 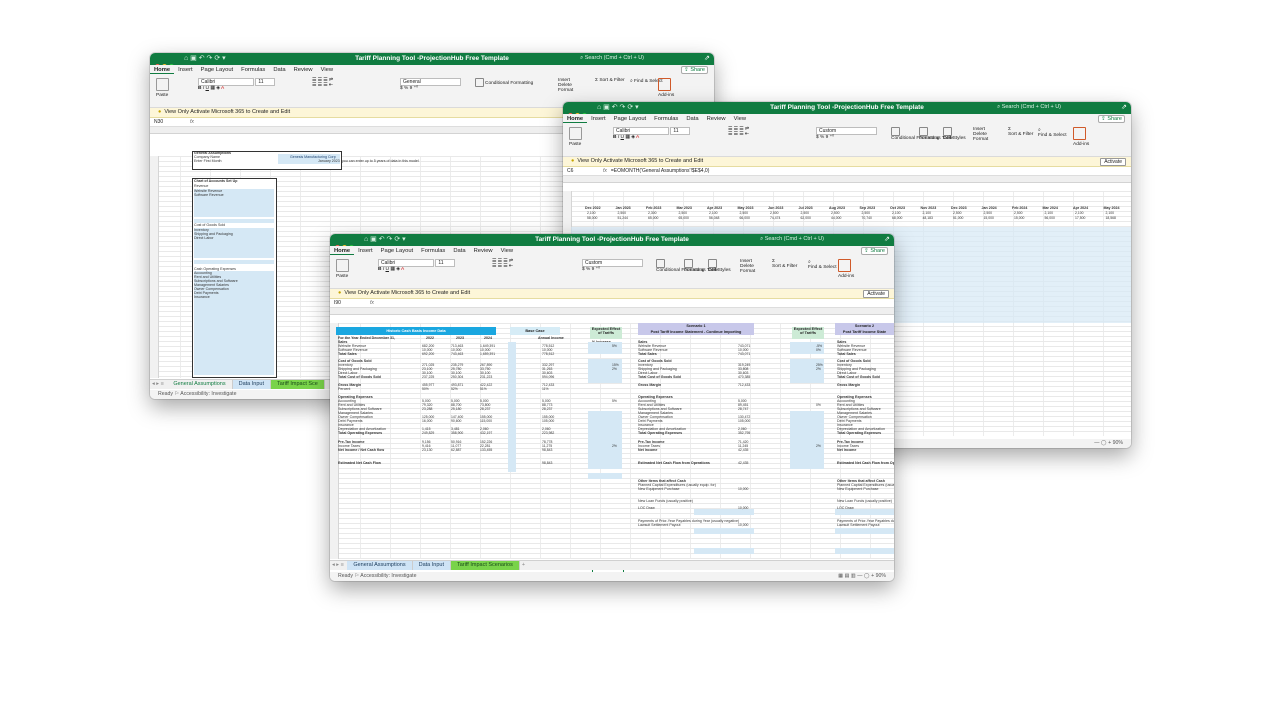 What do you see at coordinates (818, 369) in the screenshot?
I see `effect2-pct-cell: 2%` at bounding box center [818, 369].